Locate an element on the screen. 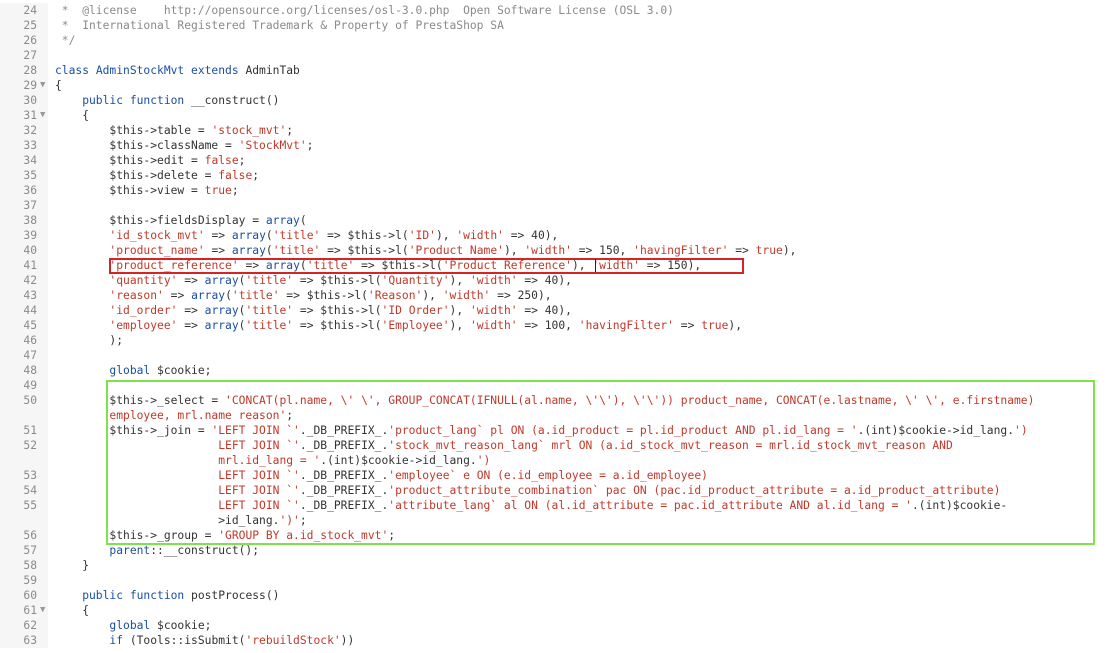 The image size is (1111, 653). code-line: 62 global $cookie; is located at coordinates (555, 625).